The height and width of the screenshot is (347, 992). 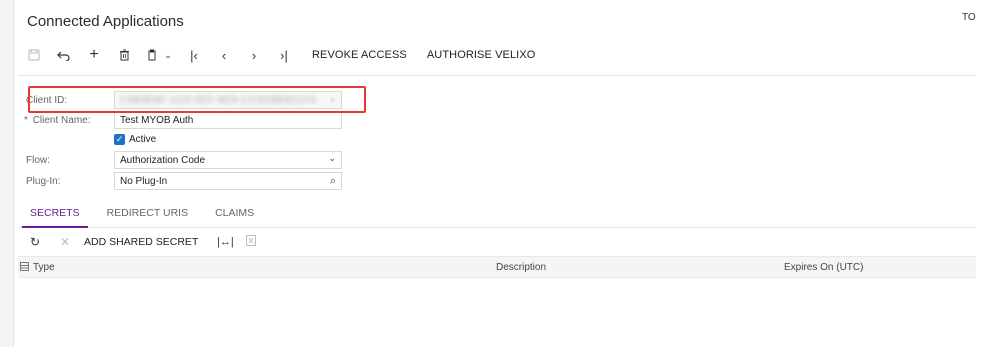 What do you see at coordinates (64, 55) in the screenshot?
I see `undo-icon` at bounding box center [64, 55].